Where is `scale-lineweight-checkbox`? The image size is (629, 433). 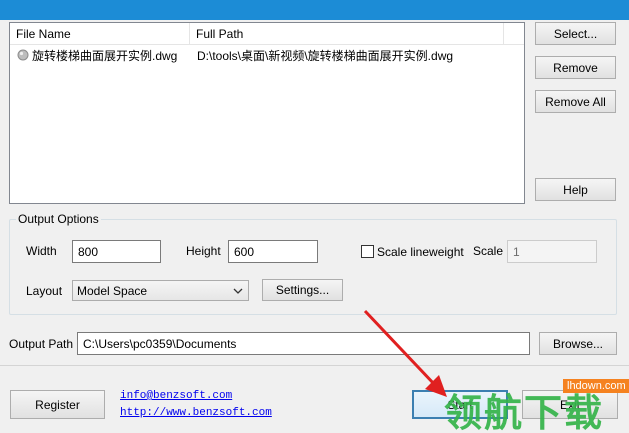
scale-lineweight-checkbox is located at coordinates (367, 251).